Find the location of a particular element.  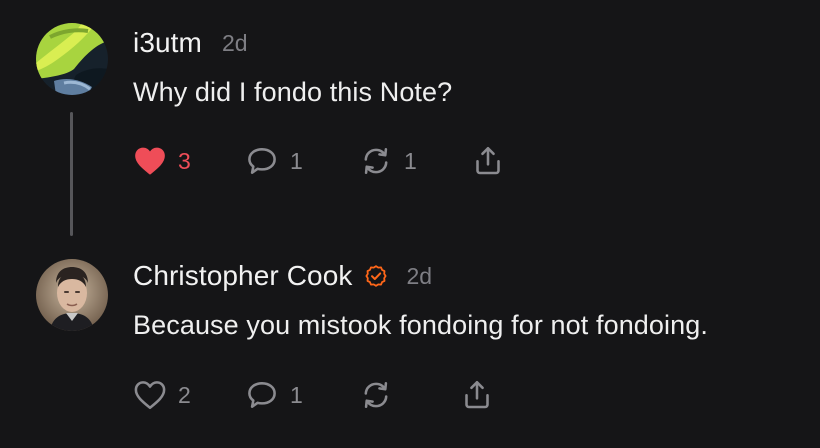

like-button: 2 is located at coordinates (161, 395).